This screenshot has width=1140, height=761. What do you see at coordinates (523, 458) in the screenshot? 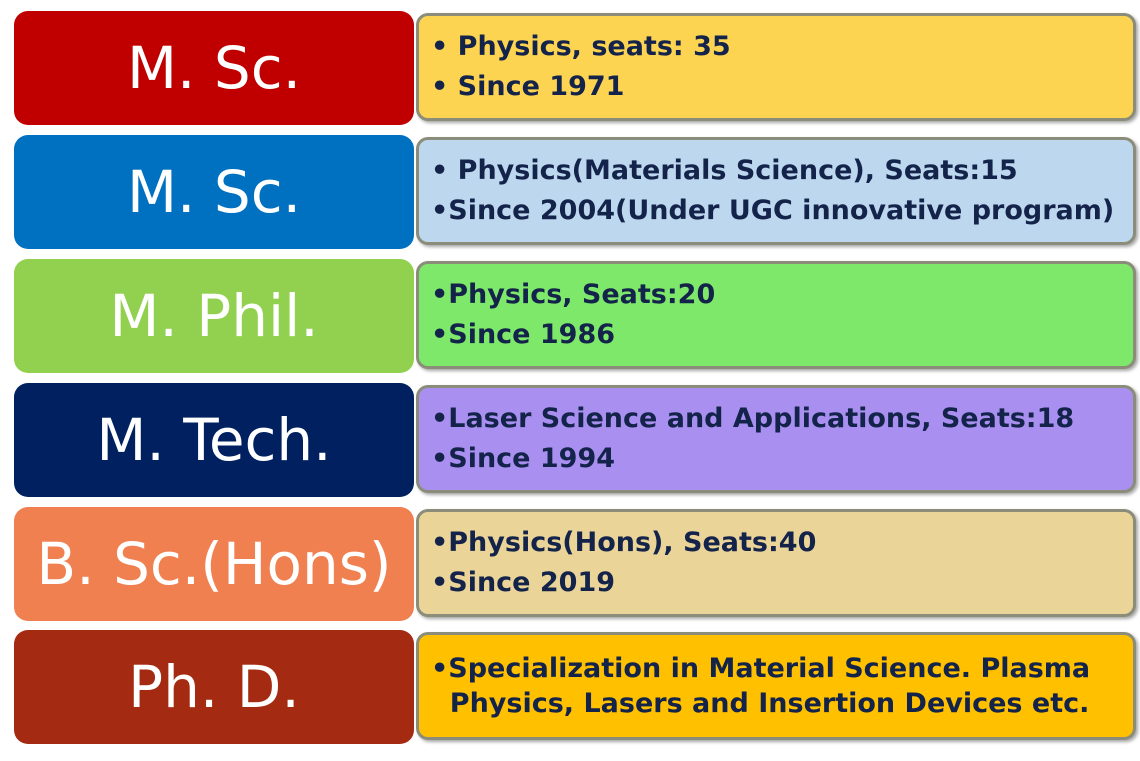
I see `detail-line: •Since 1994` at bounding box center [523, 458].